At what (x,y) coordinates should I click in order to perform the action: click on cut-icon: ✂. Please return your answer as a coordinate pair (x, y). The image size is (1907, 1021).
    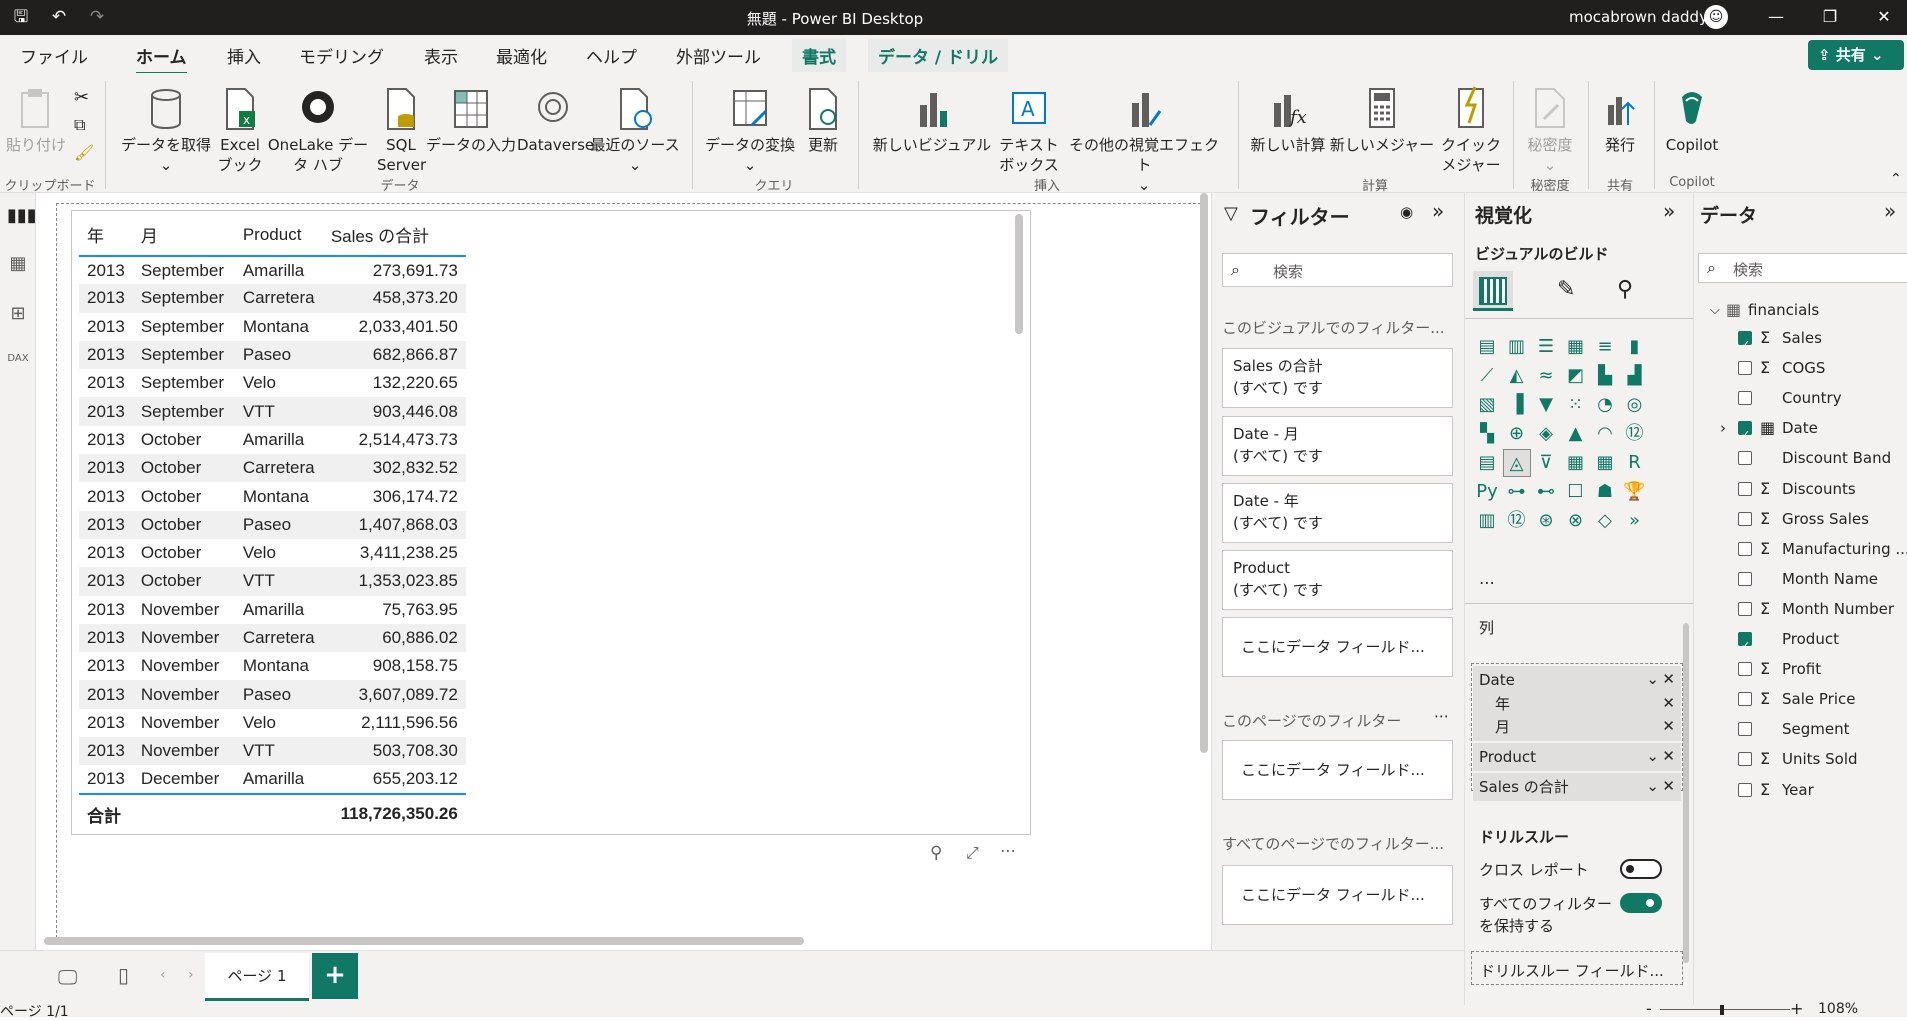
    Looking at the image, I should click on (81, 97).